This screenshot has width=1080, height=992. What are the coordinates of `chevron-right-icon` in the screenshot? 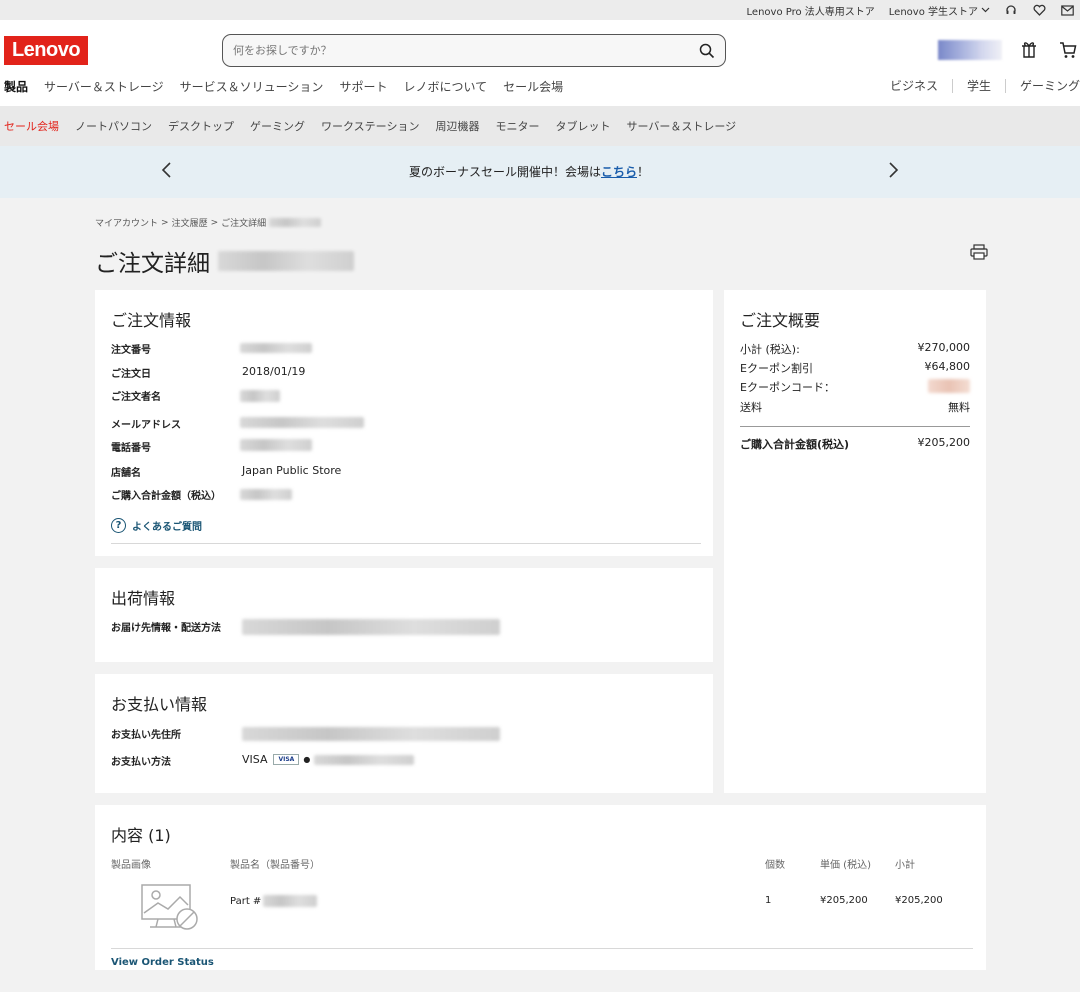 It's located at (893, 170).